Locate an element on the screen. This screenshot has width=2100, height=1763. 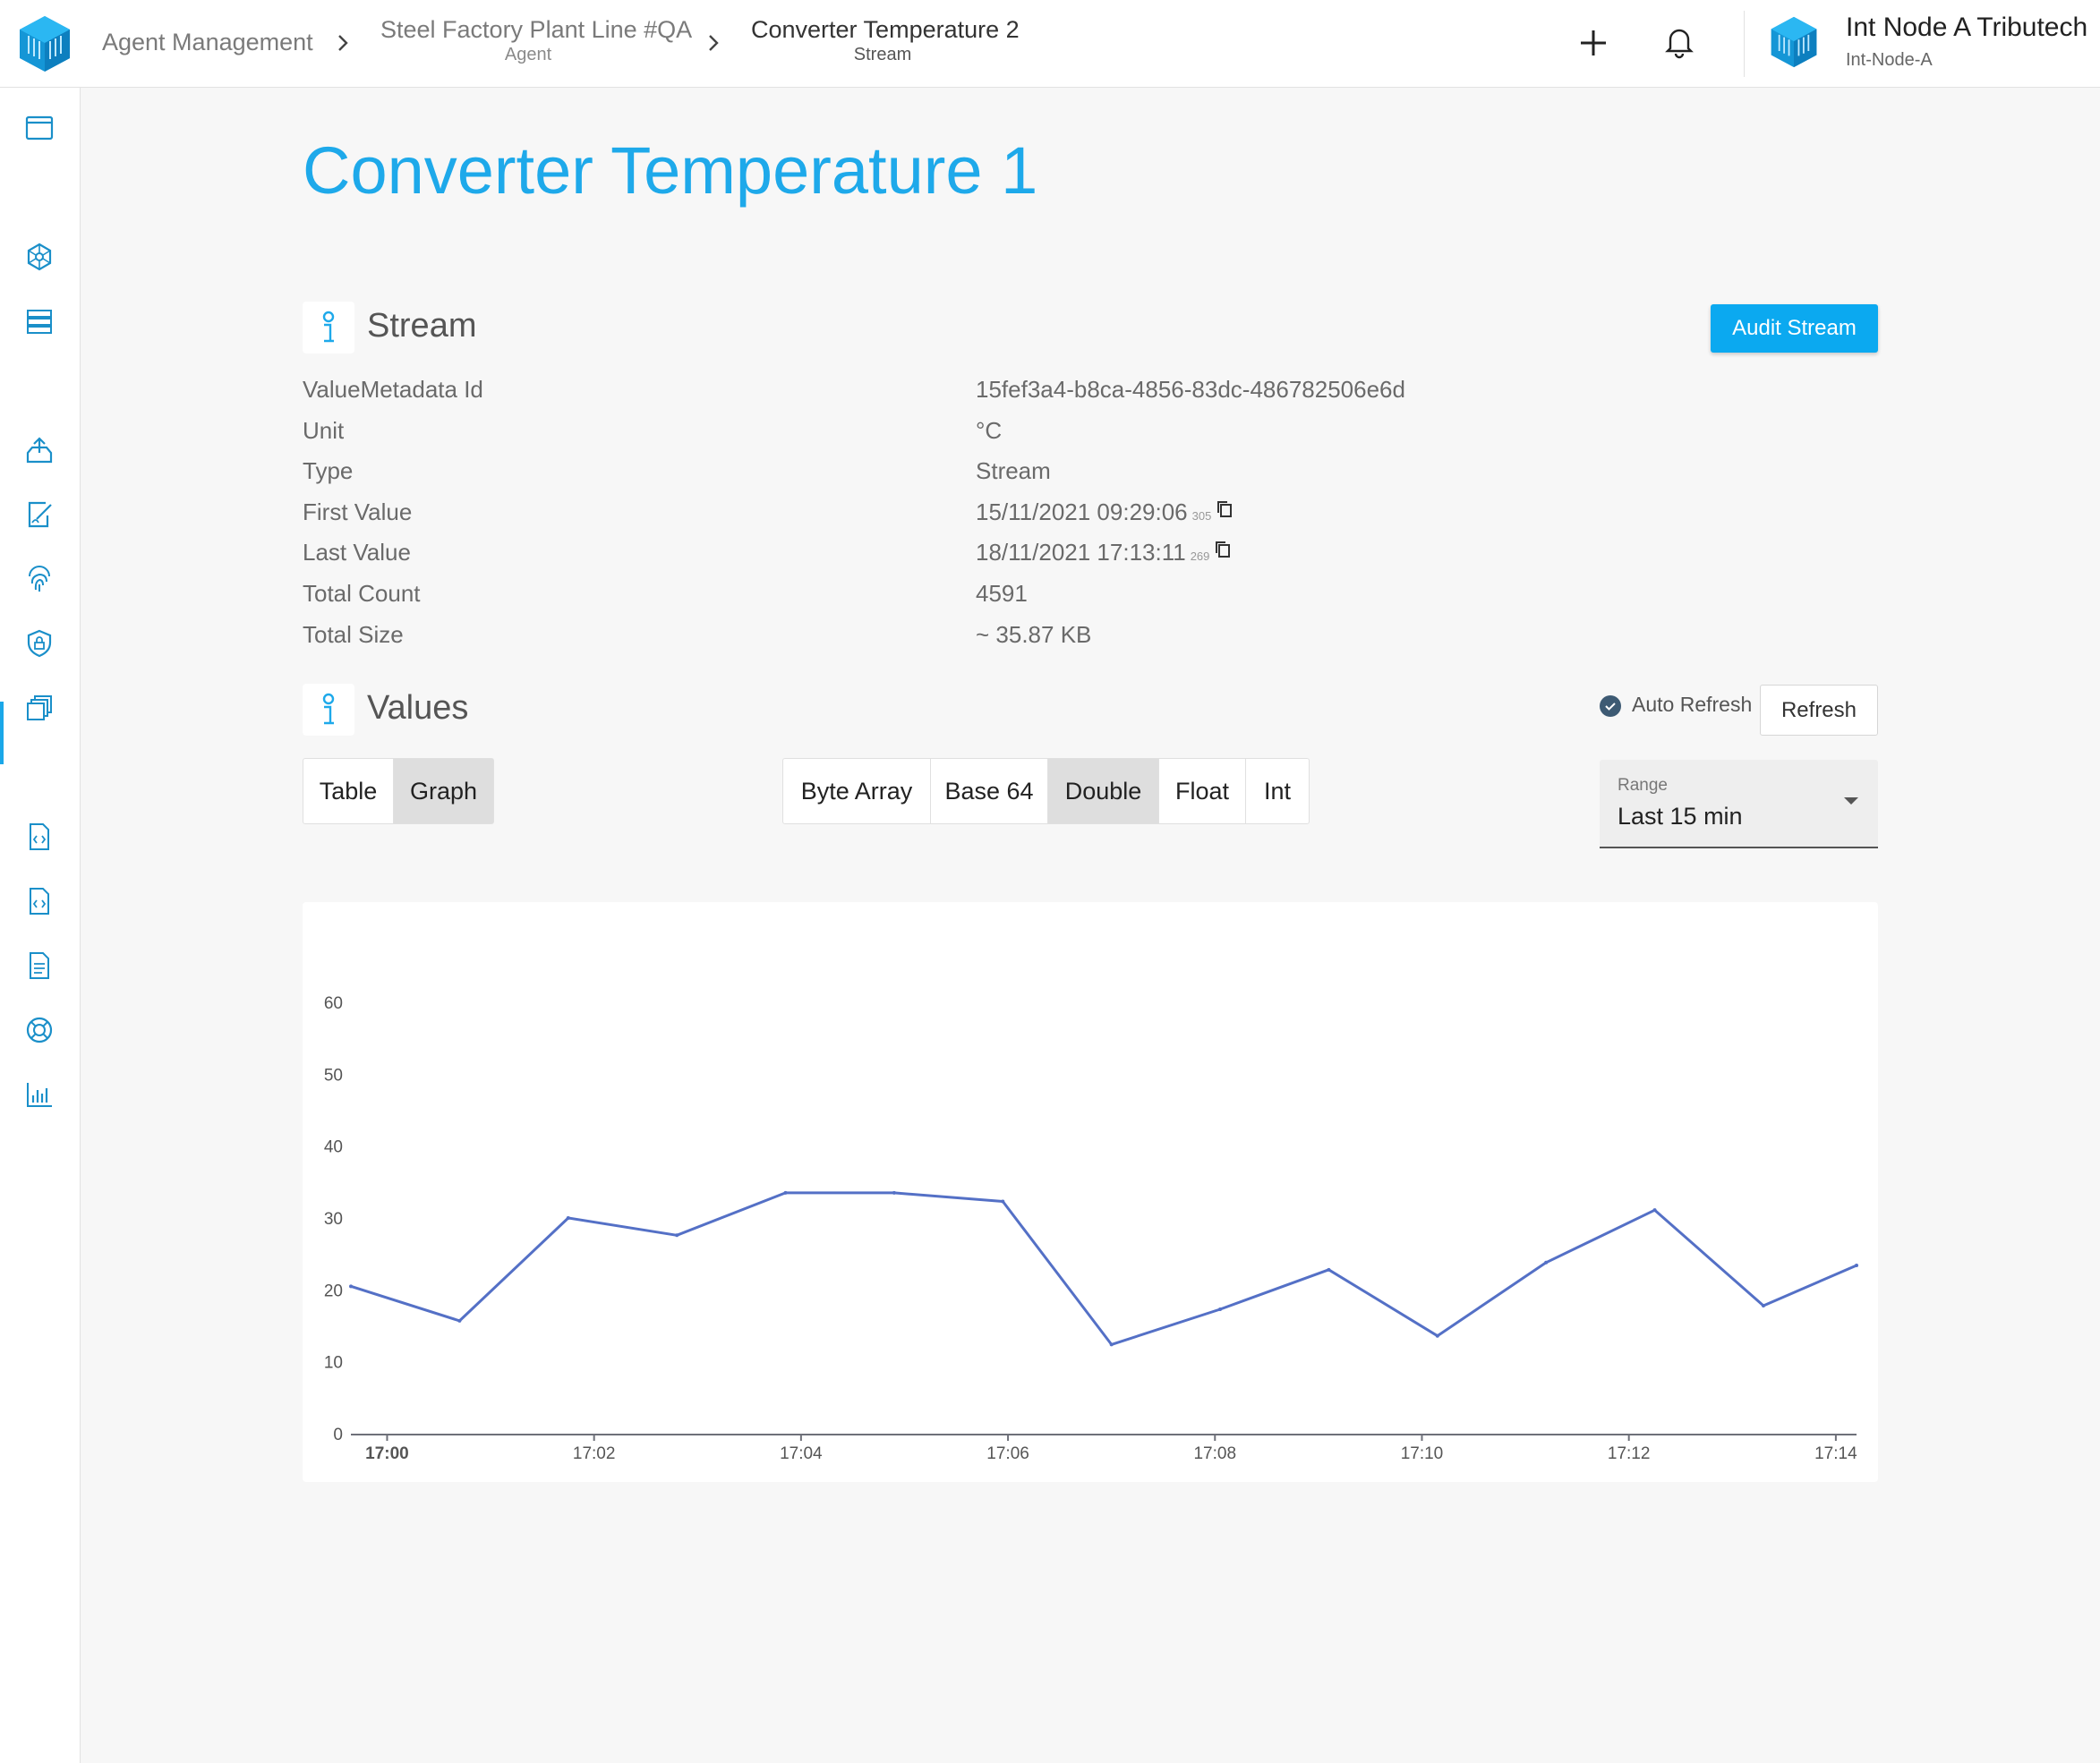
audit-stream-button: Audit Stream is located at coordinates (1794, 328).